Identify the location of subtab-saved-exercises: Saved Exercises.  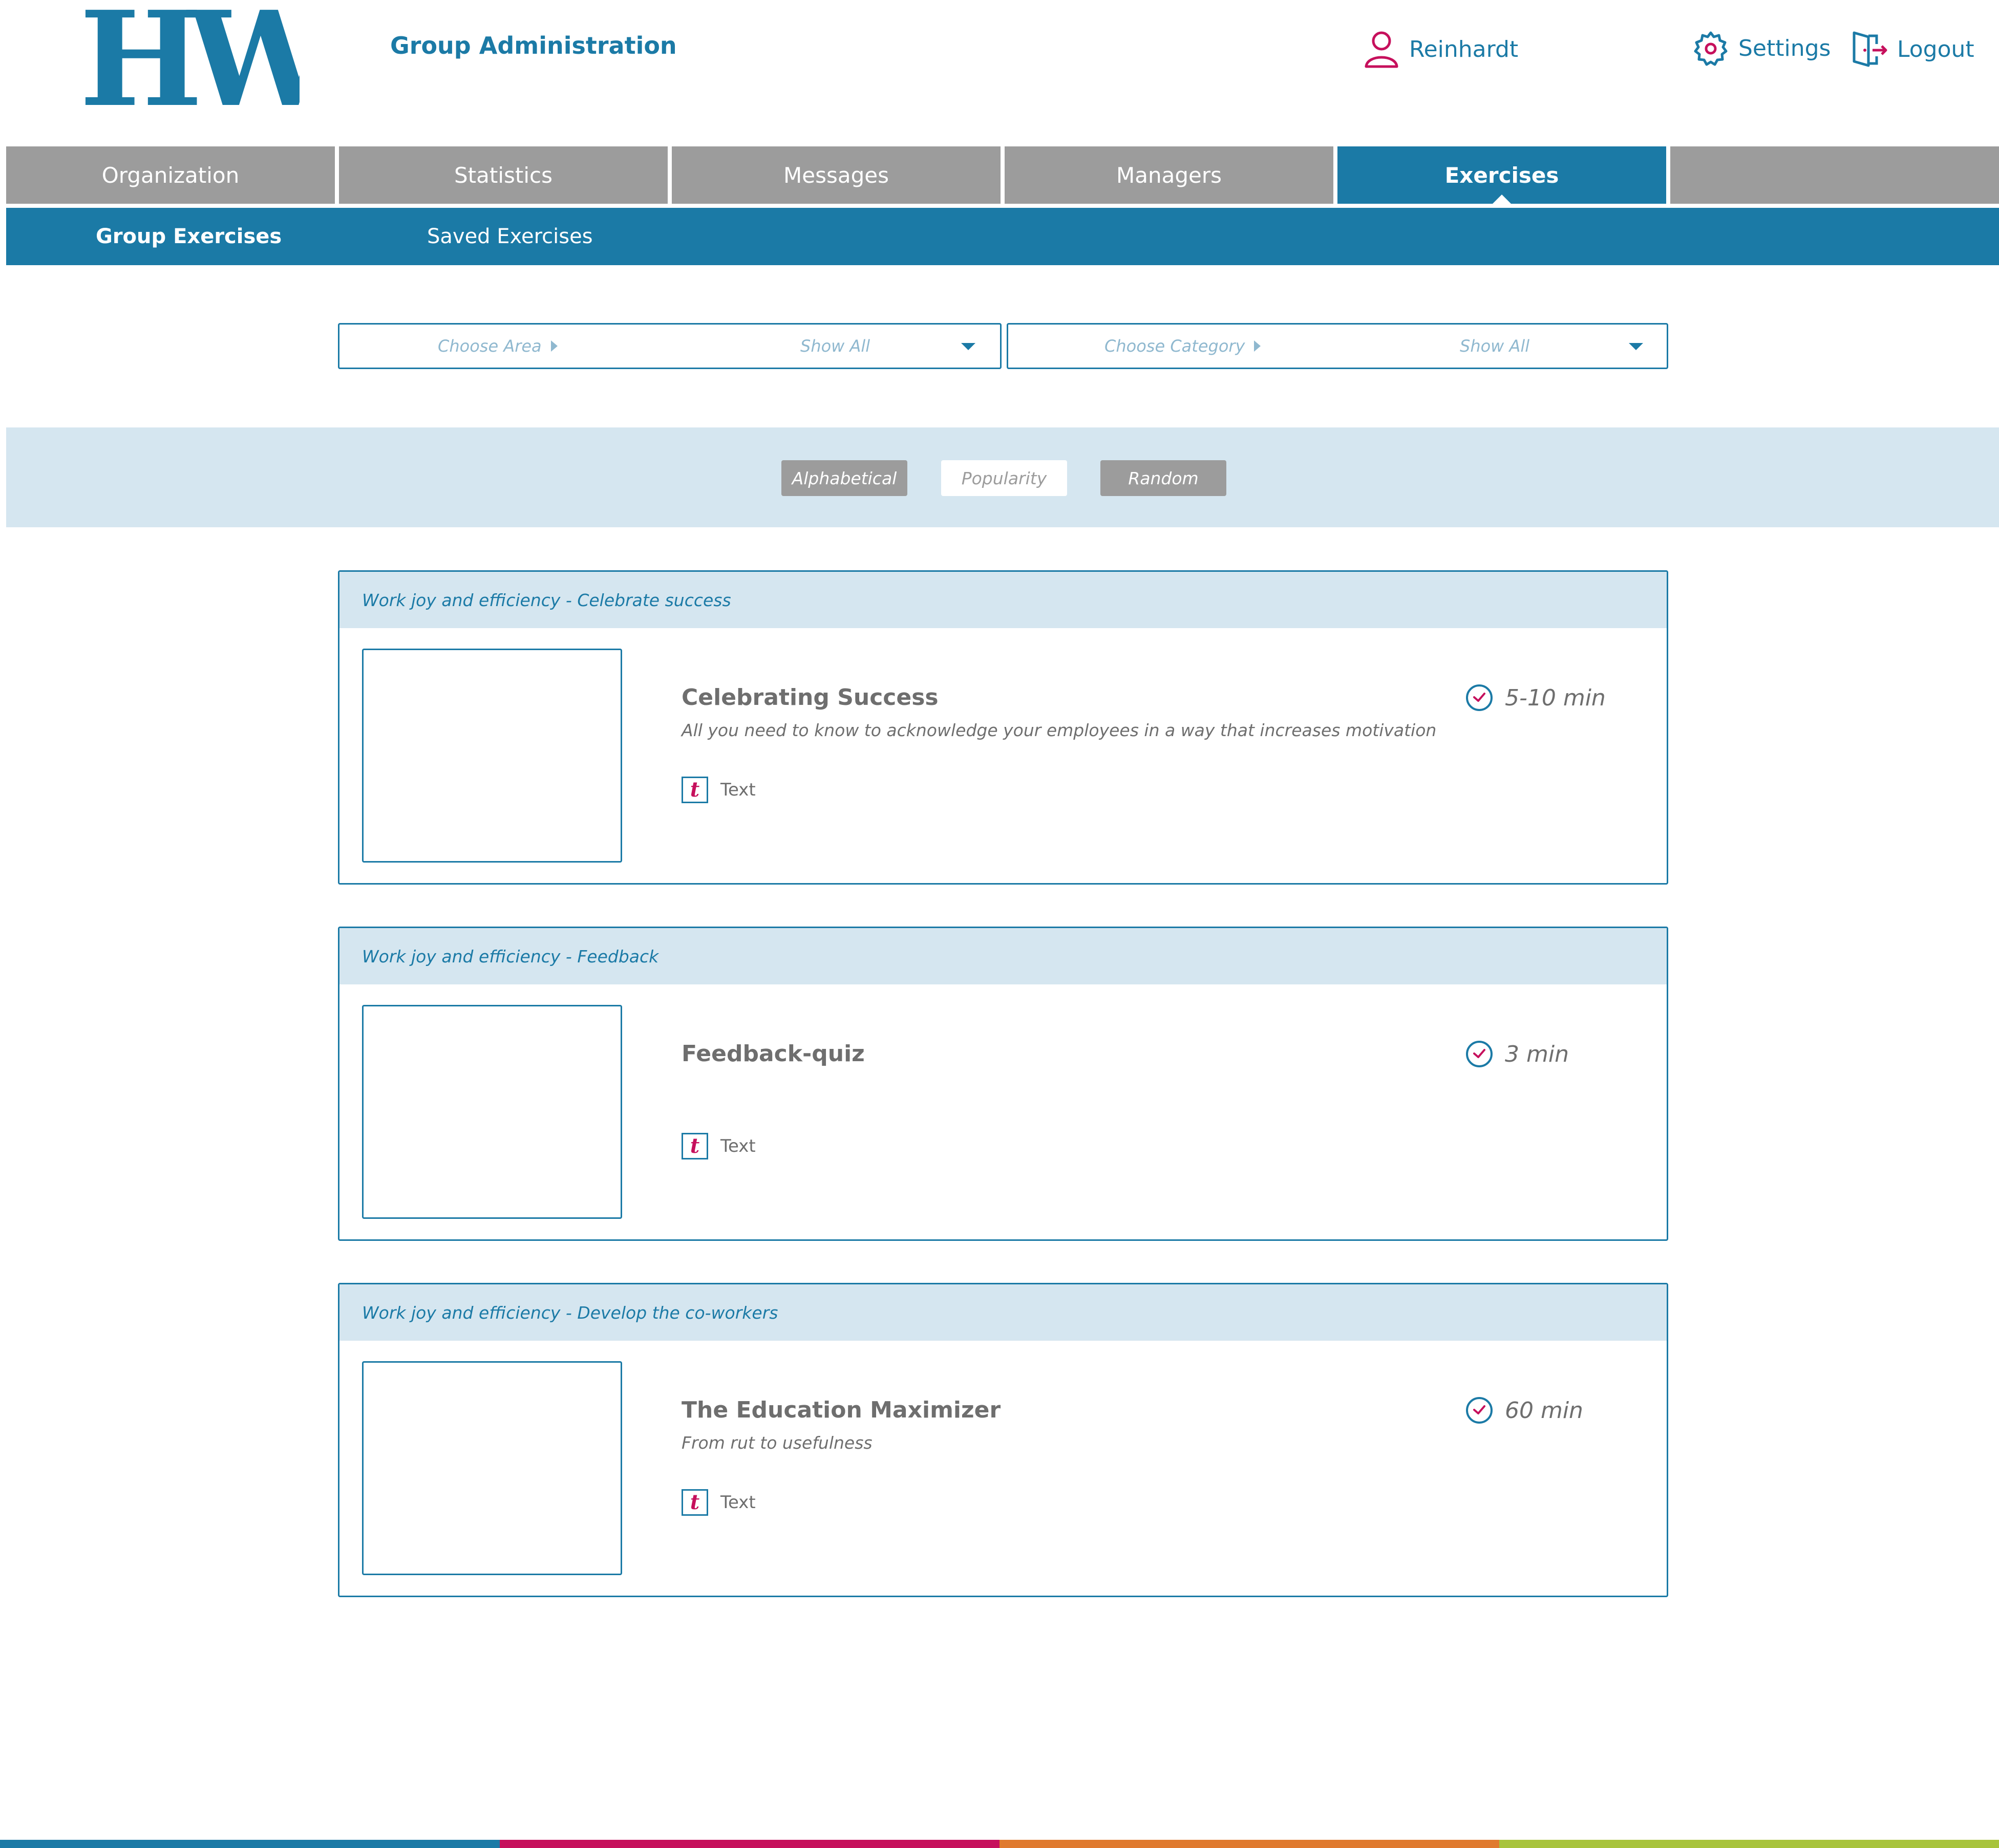
(510, 237).